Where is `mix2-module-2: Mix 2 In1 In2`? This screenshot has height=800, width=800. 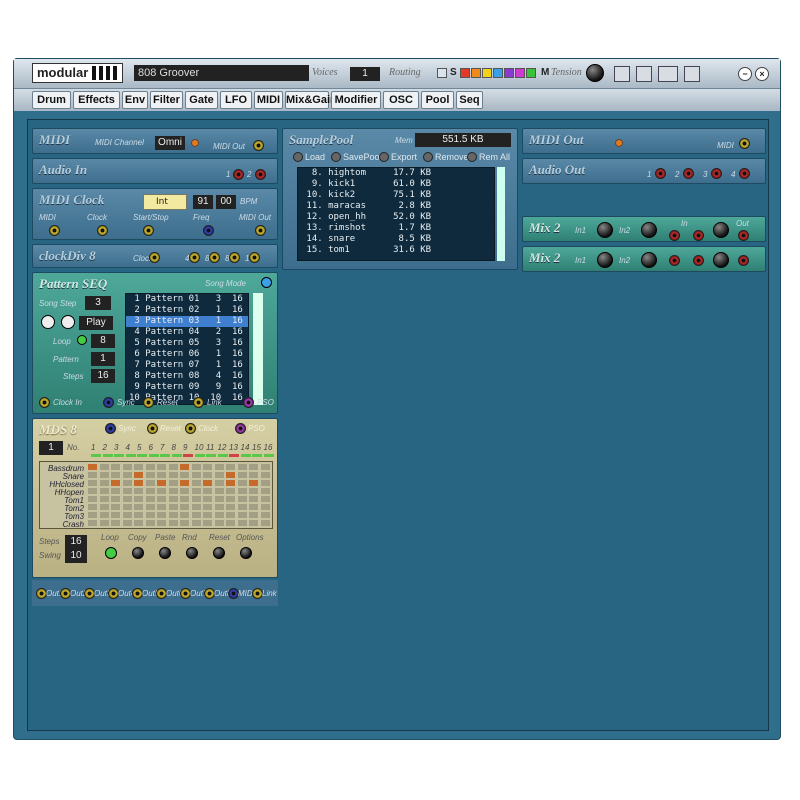
mix2-module-2: Mix 2 In1 In2 is located at coordinates (644, 259).